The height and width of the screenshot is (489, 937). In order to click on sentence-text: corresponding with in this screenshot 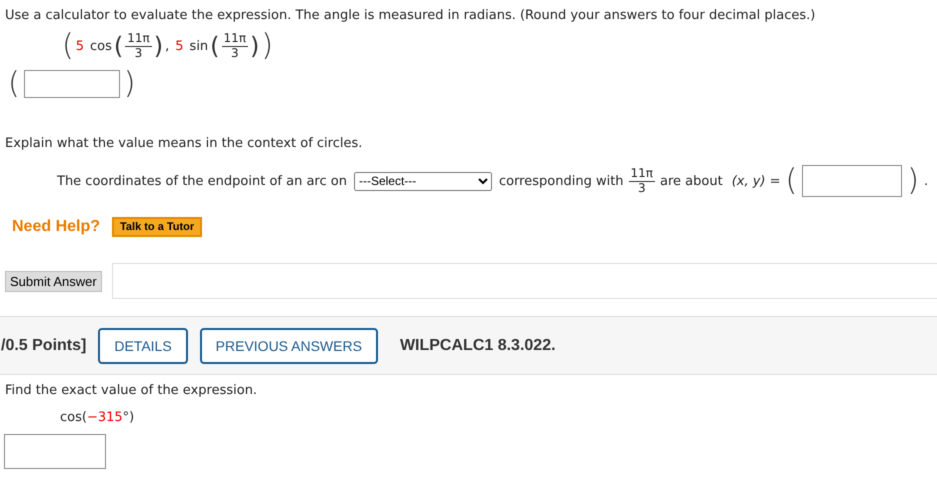, I will do `click(561, 181)`.